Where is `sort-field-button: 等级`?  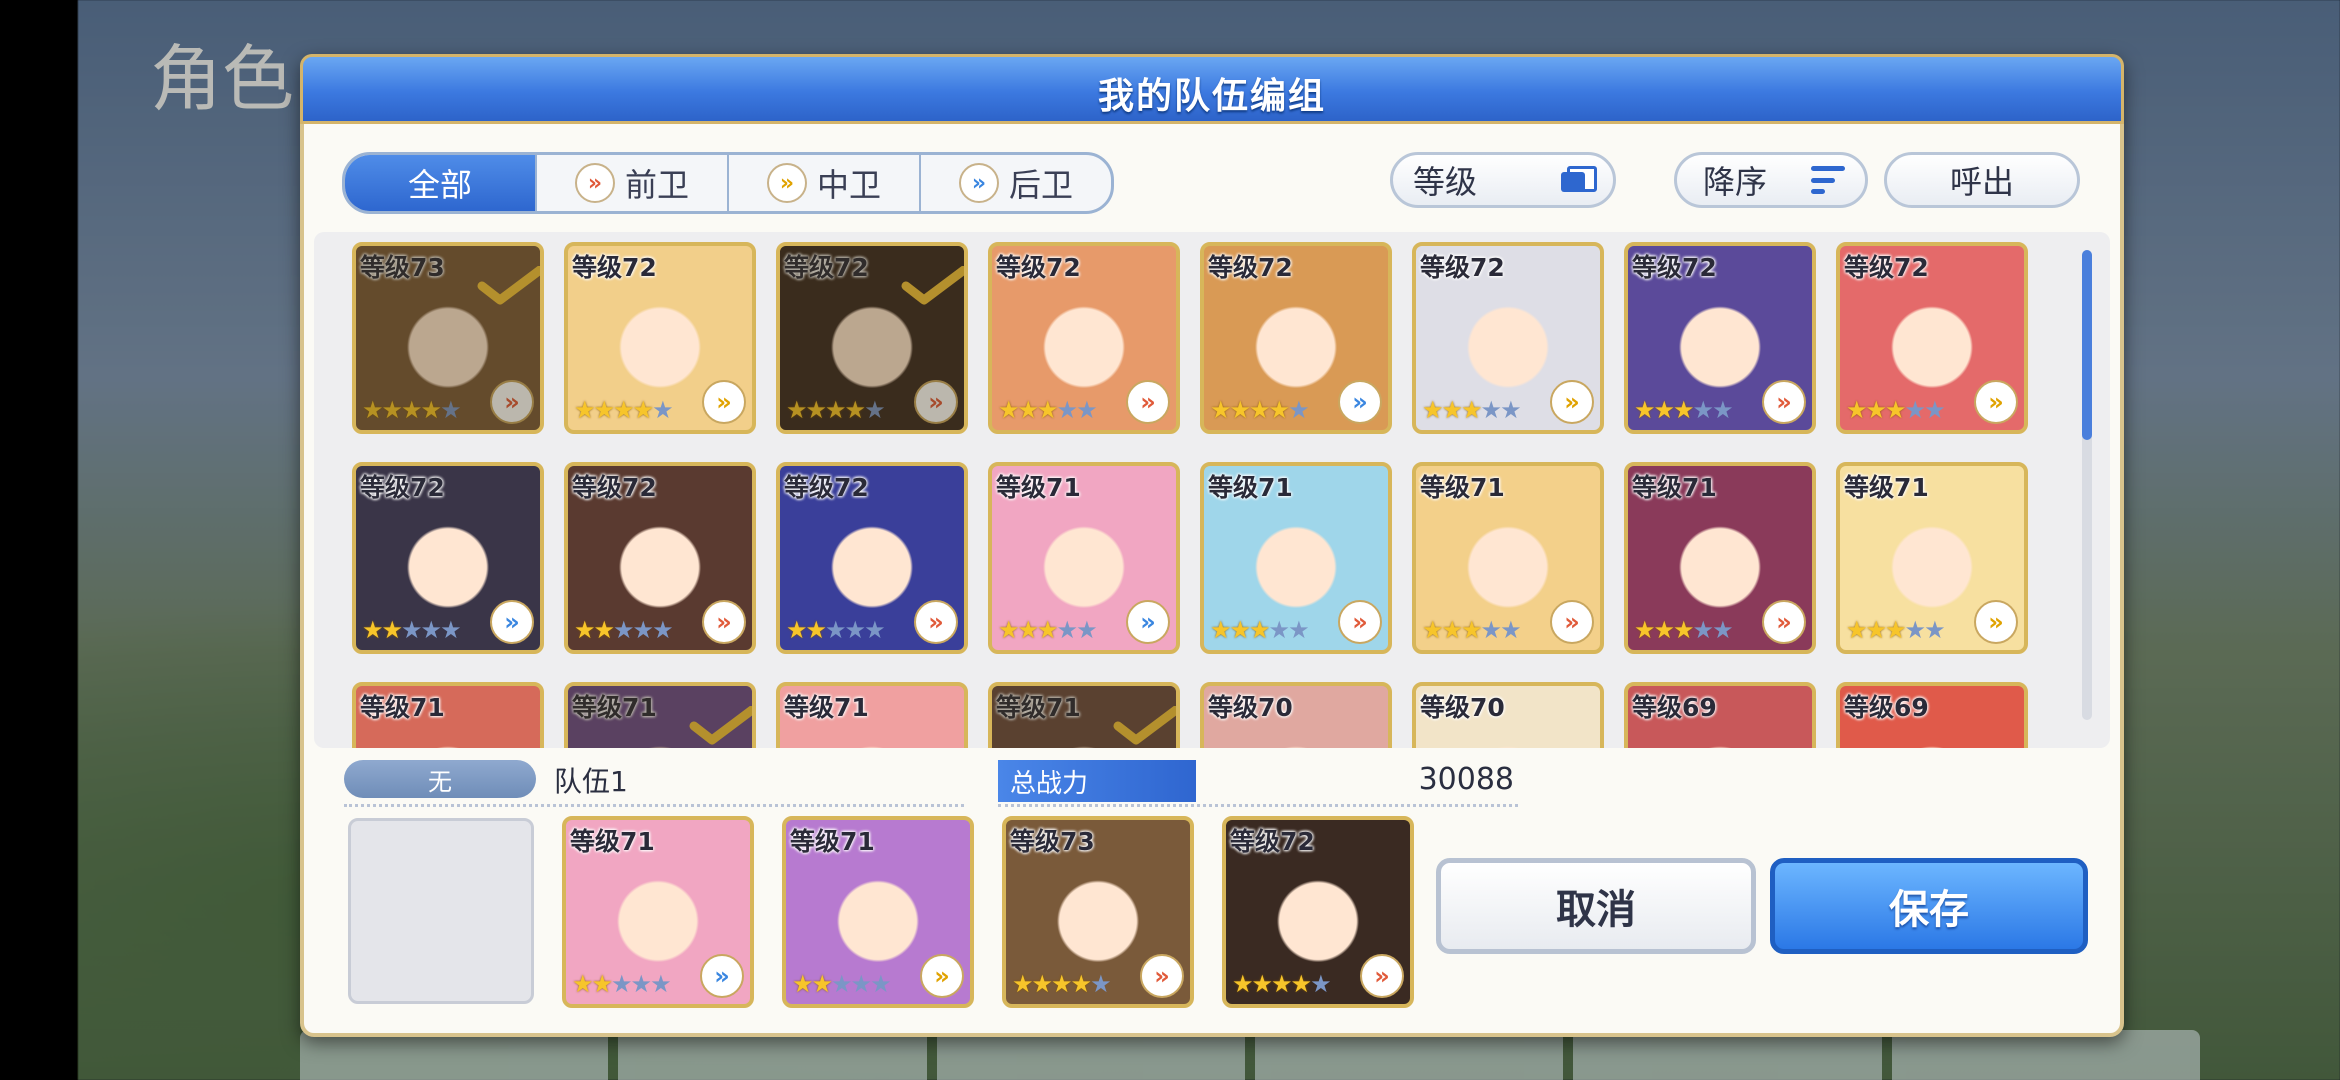
sort-field-button: 等级 is located at coordinates (1503, 180).